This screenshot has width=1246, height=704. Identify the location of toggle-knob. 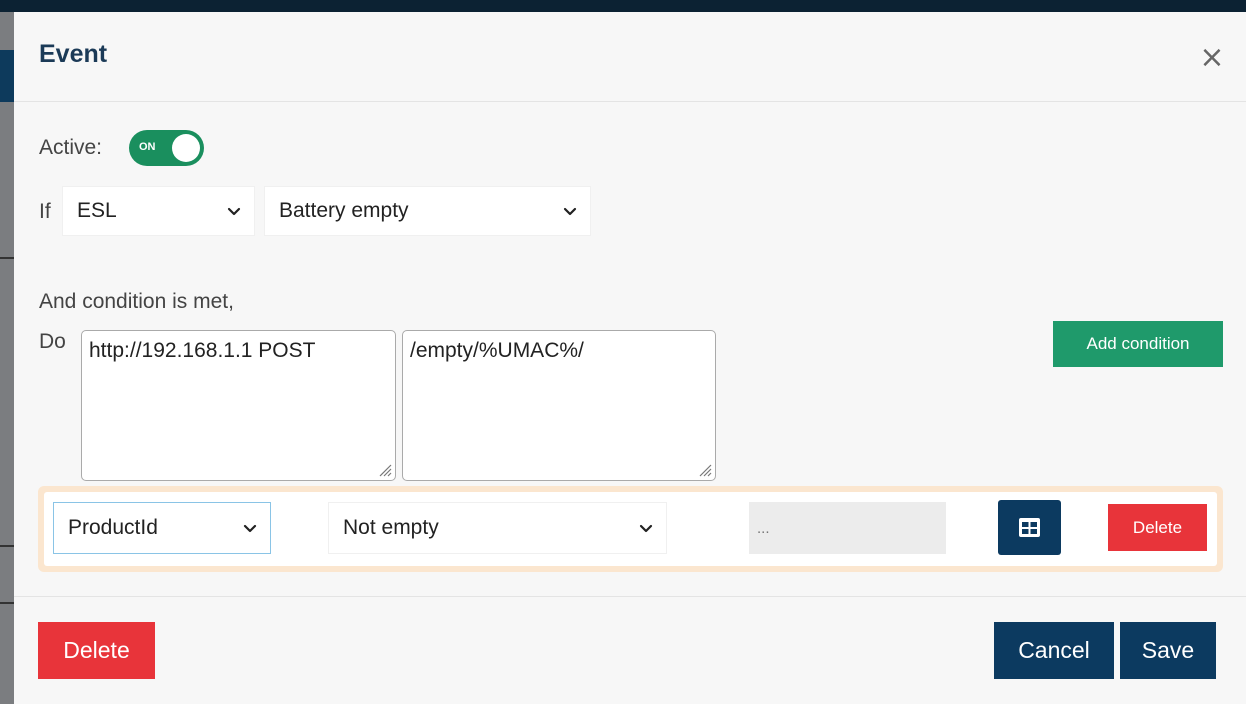
(186, 148).